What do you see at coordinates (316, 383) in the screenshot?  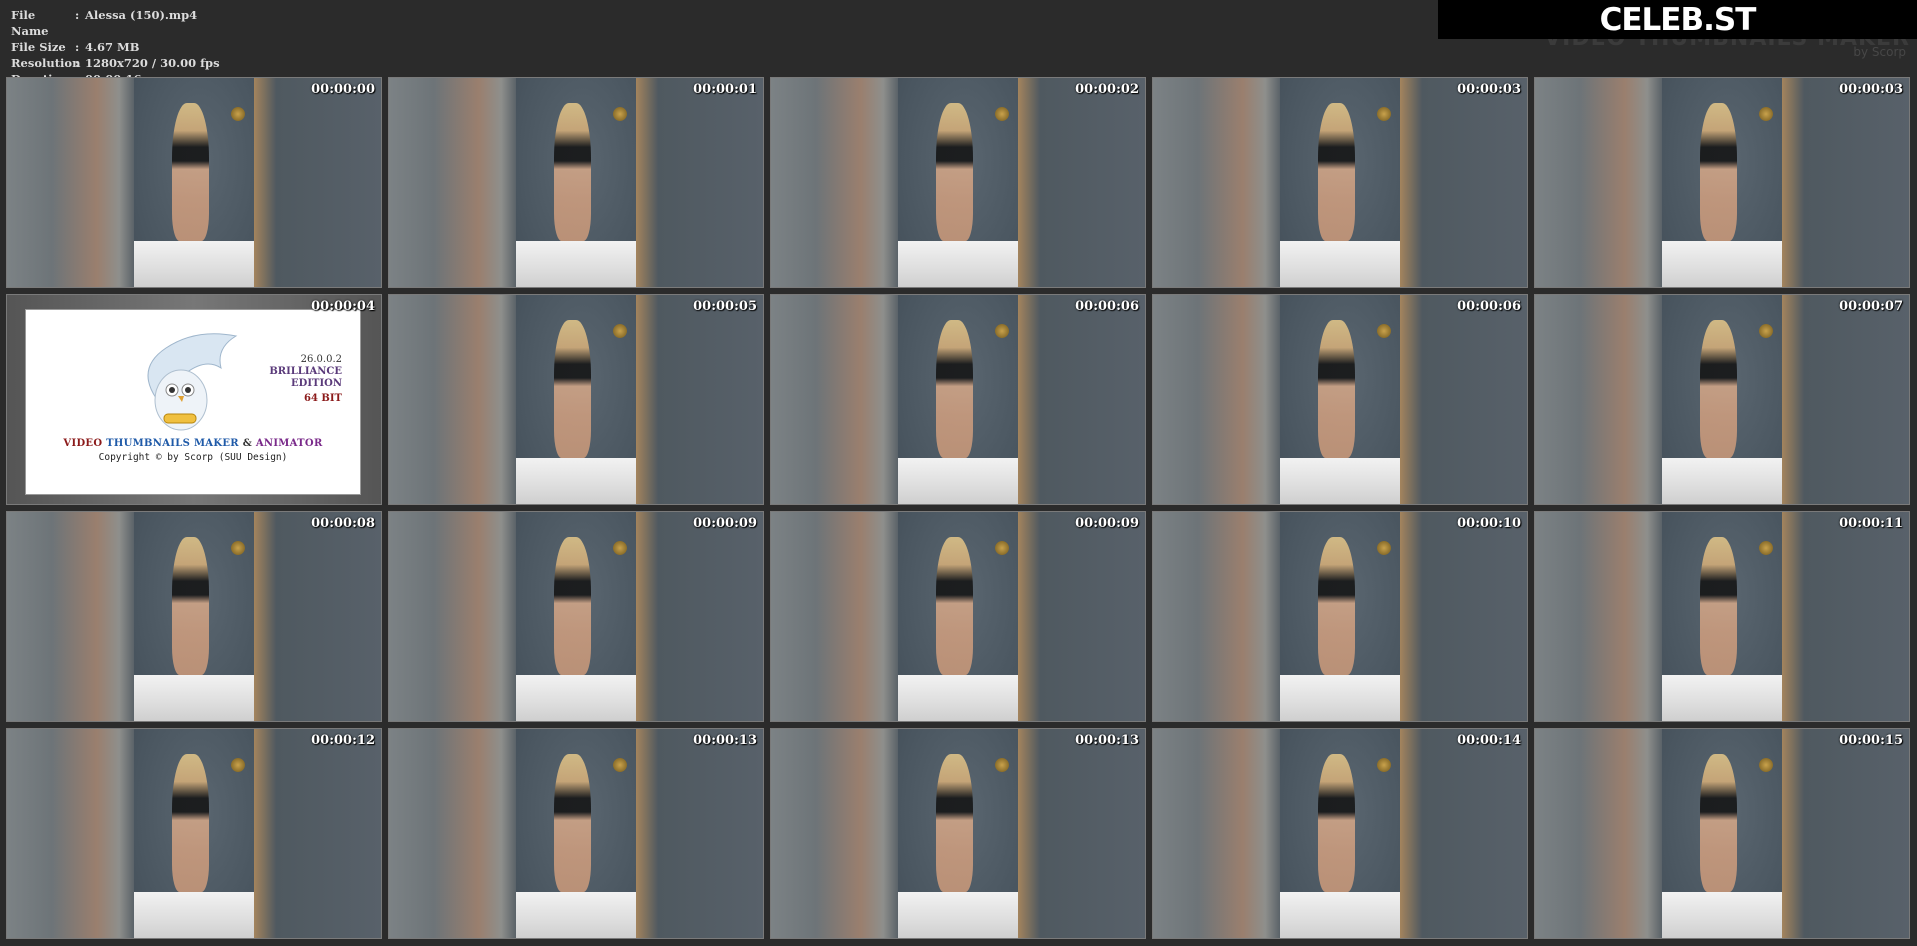 I see `splash-edition-2: EDITION` at bounding box center [316, 383].